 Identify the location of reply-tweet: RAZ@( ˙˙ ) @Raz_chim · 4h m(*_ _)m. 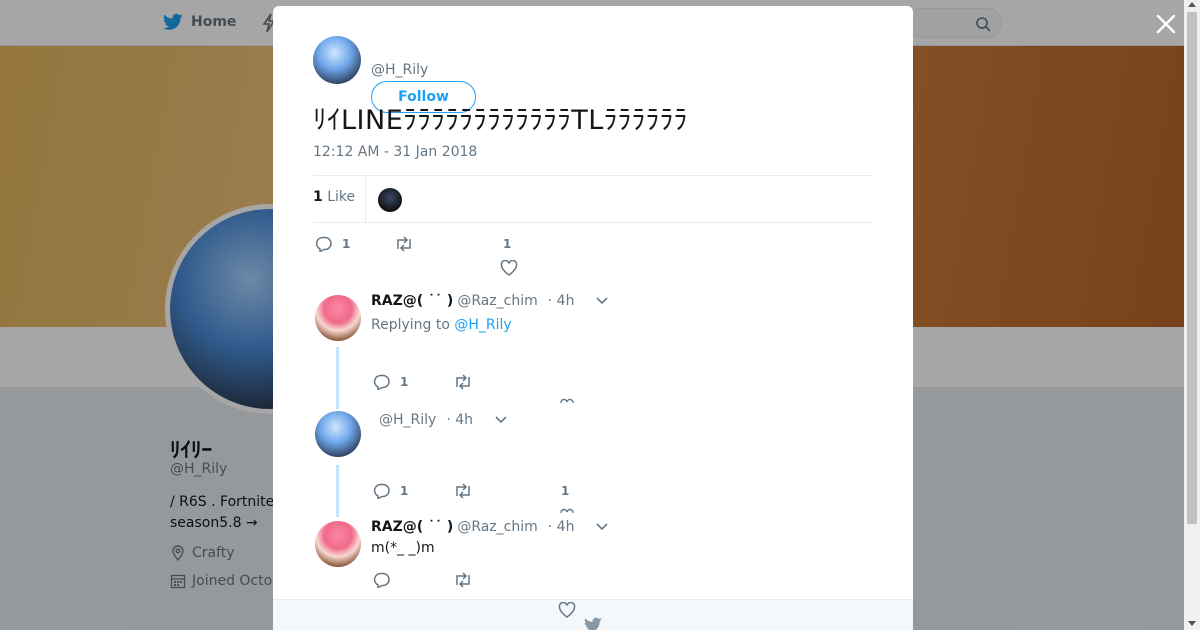
(593, 560).